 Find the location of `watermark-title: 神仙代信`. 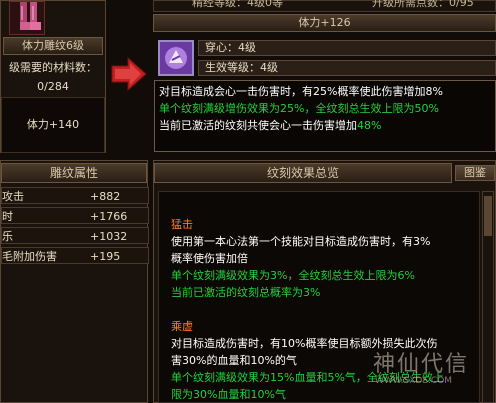

watermark-title: 神仙代信 is located at coordinates (421, 364).